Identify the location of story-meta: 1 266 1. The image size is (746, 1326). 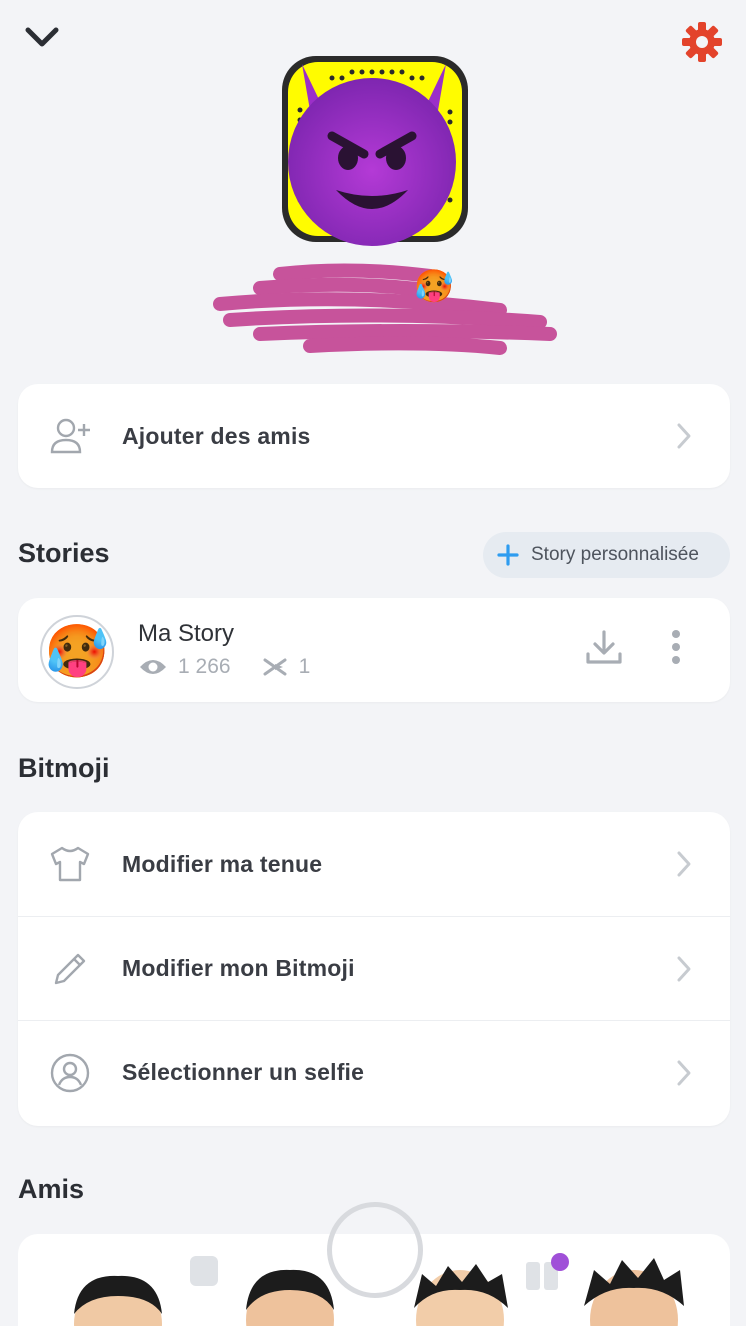
(239, 667).